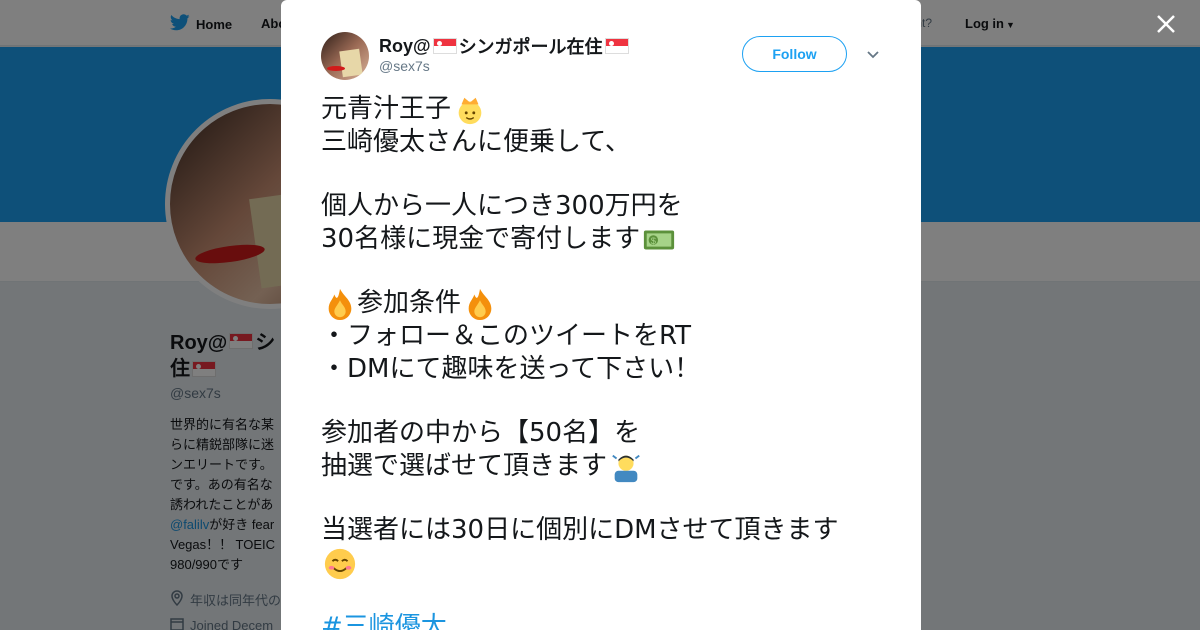  What do you see at coordinates (464, 466) in the screenshot?
I see `tweet-line: 抽選で選ばせて頂きます` at bounding box center [464, 466].